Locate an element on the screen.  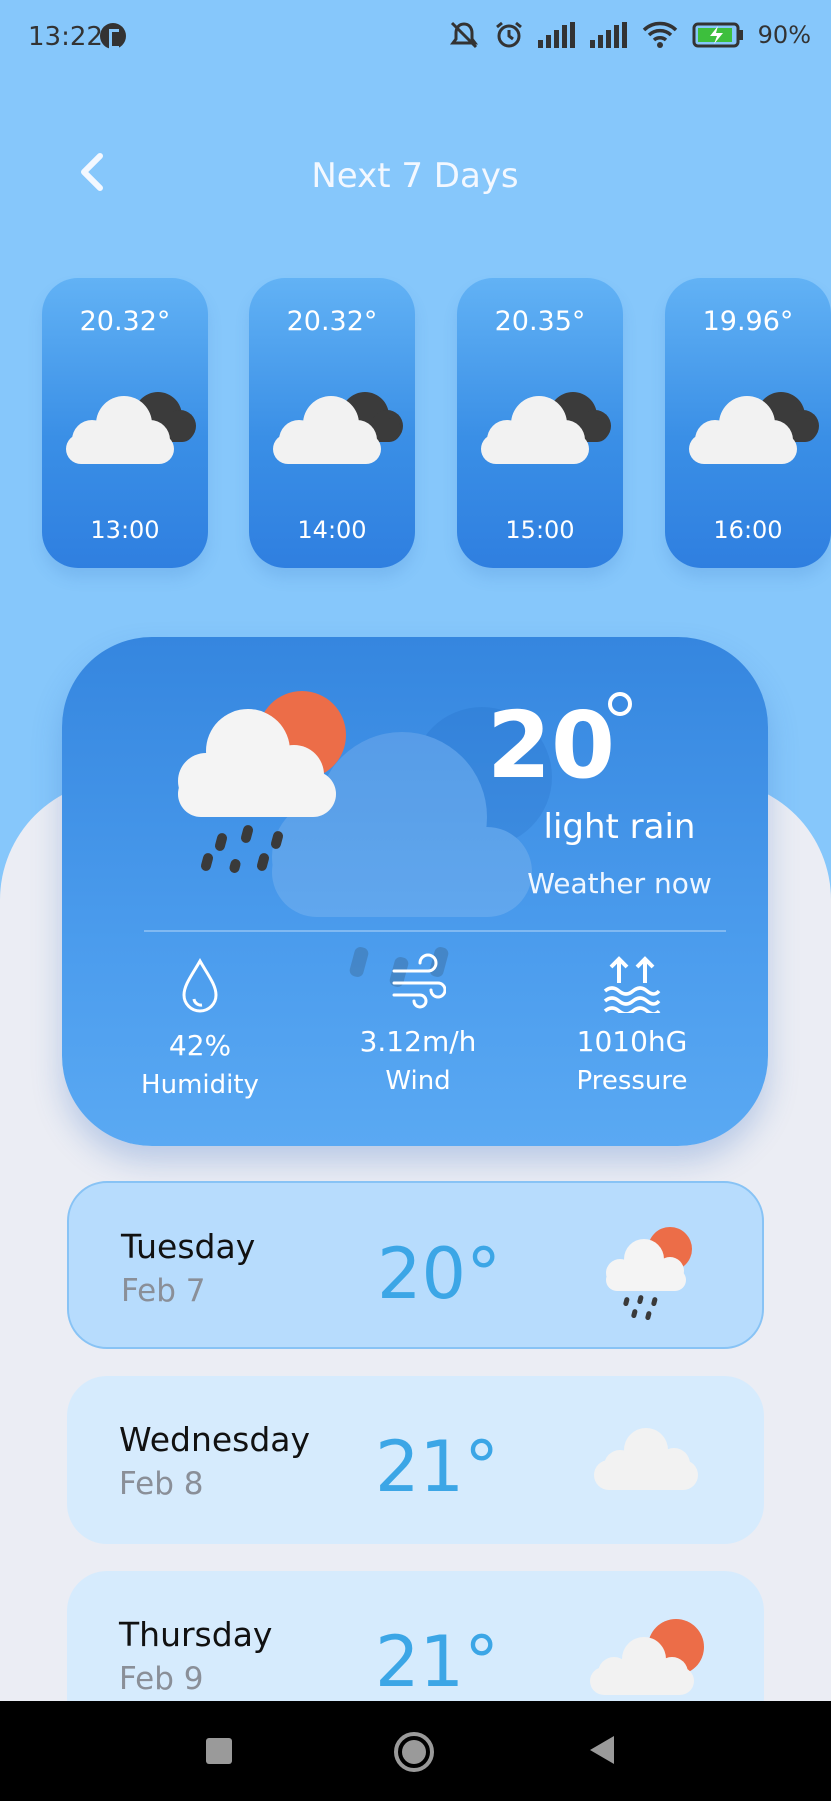
current-condition: light rain is located at coordinates (619, 827).